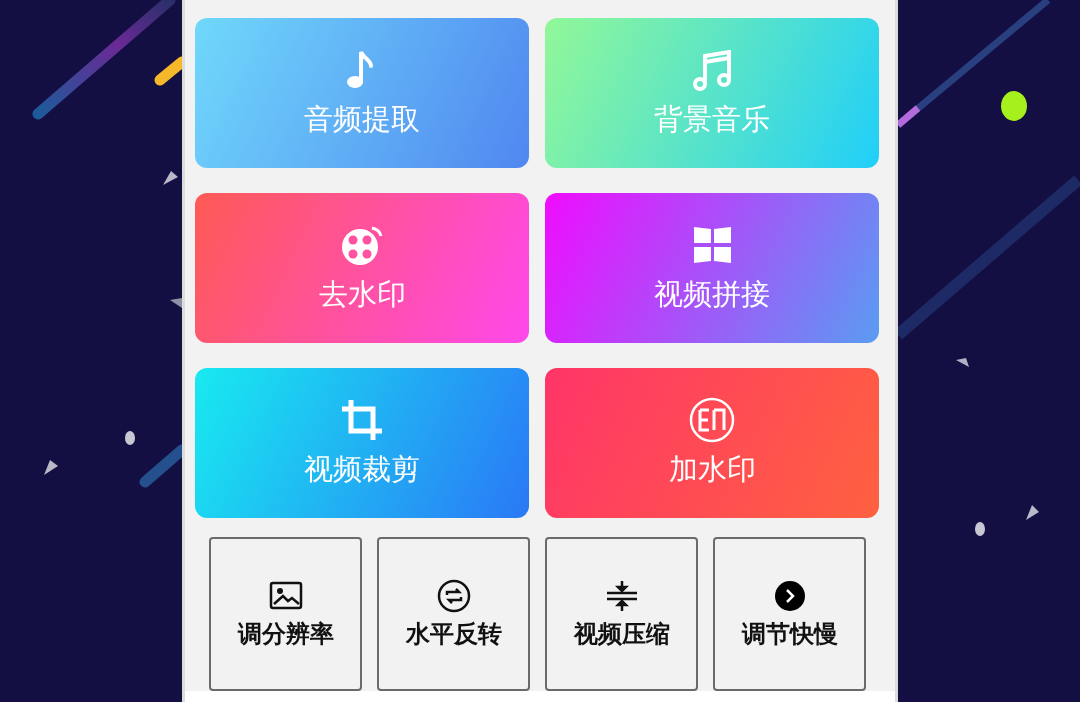 The height and width of the screenshot is (702, 1080). Describe the element at coordinates (285, 614) in the screenshot. I see `tool-button: 调分辨率` at that location.